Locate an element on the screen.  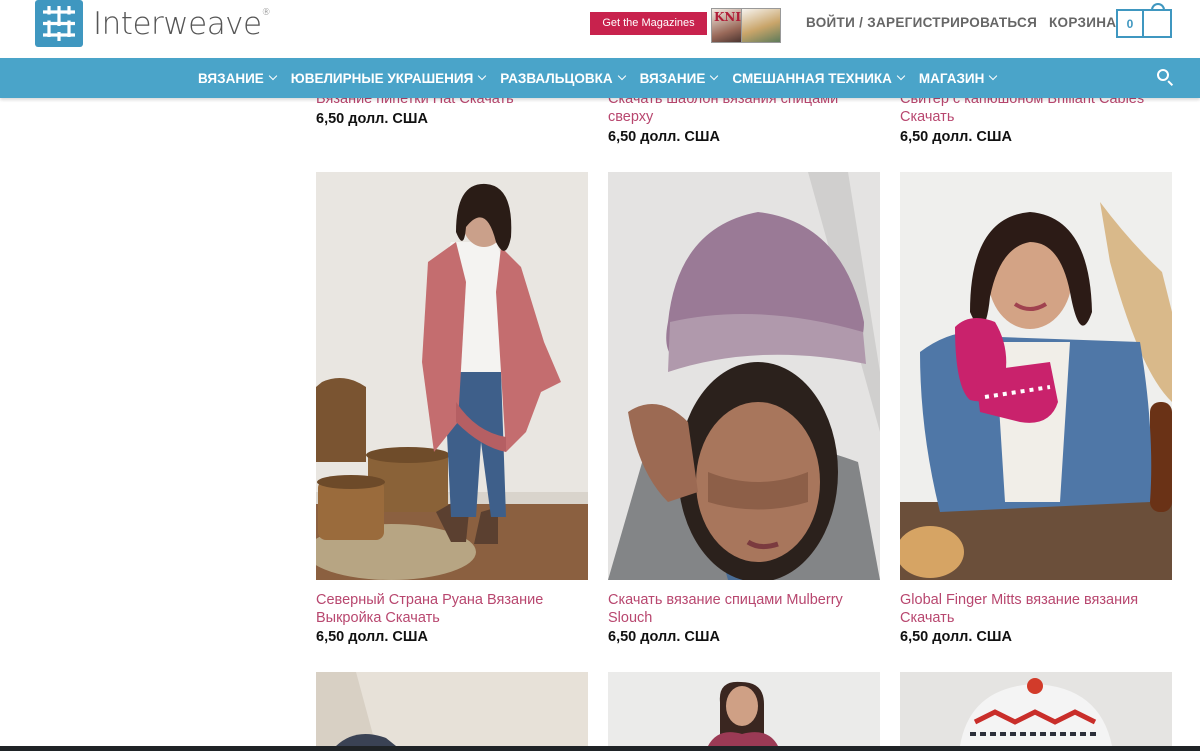
product-image-ruana is located at coordinates (452, 376).